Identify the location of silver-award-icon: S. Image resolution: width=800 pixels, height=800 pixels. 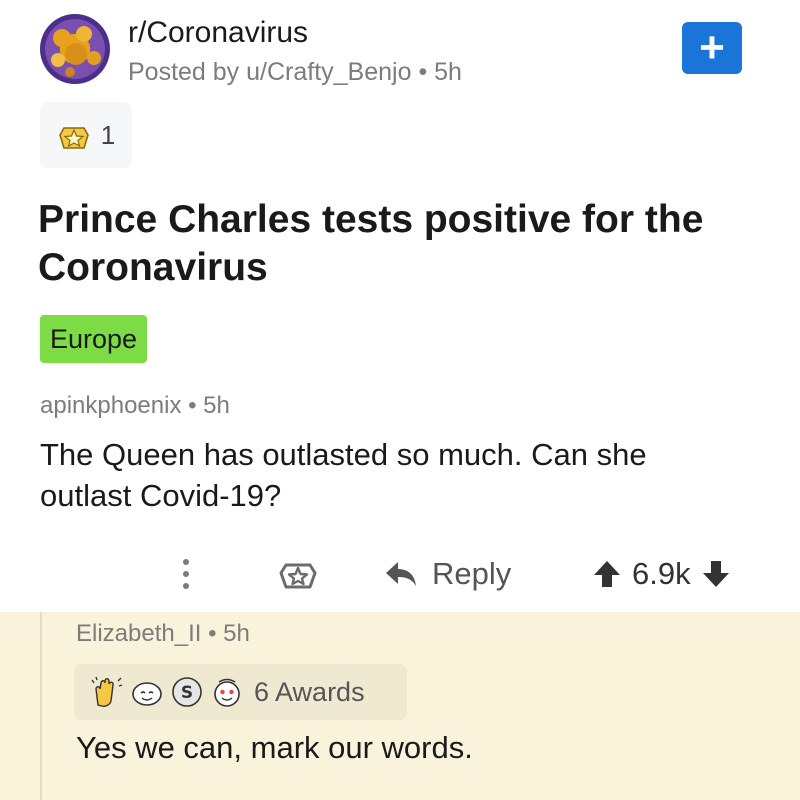
(187, 692).